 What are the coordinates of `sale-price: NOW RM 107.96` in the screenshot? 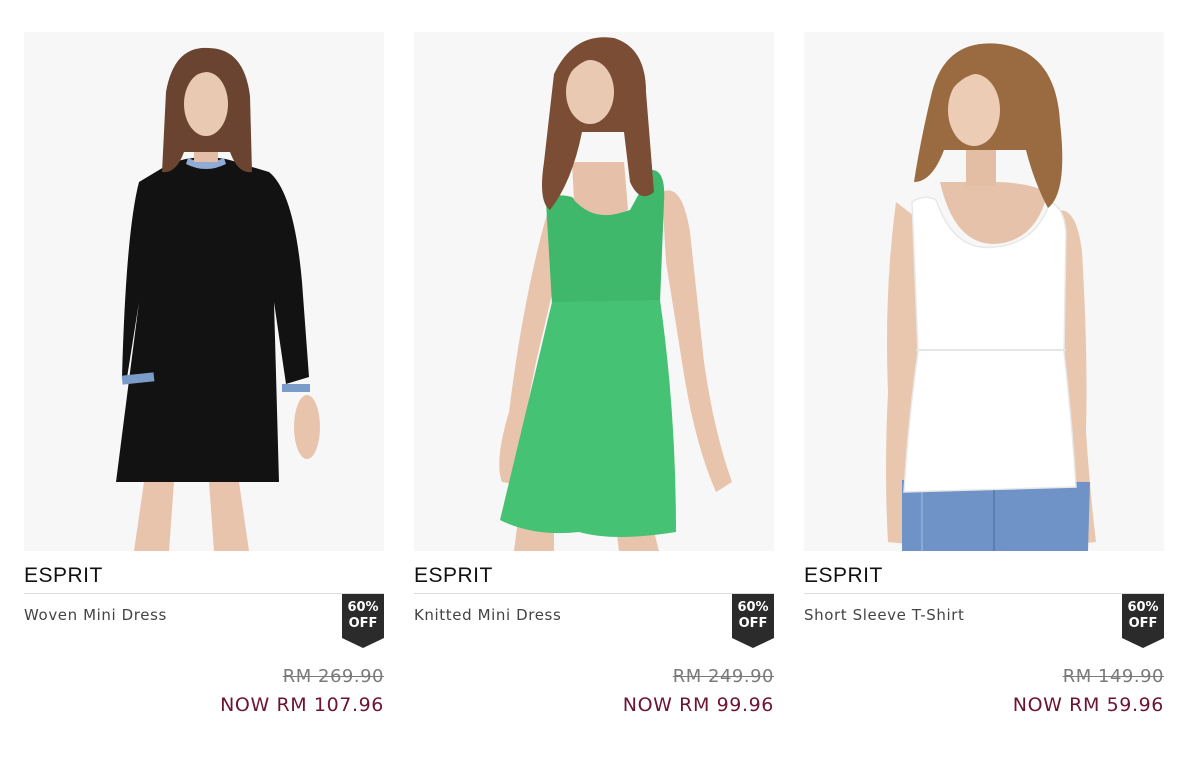 It's located at (302, 705).